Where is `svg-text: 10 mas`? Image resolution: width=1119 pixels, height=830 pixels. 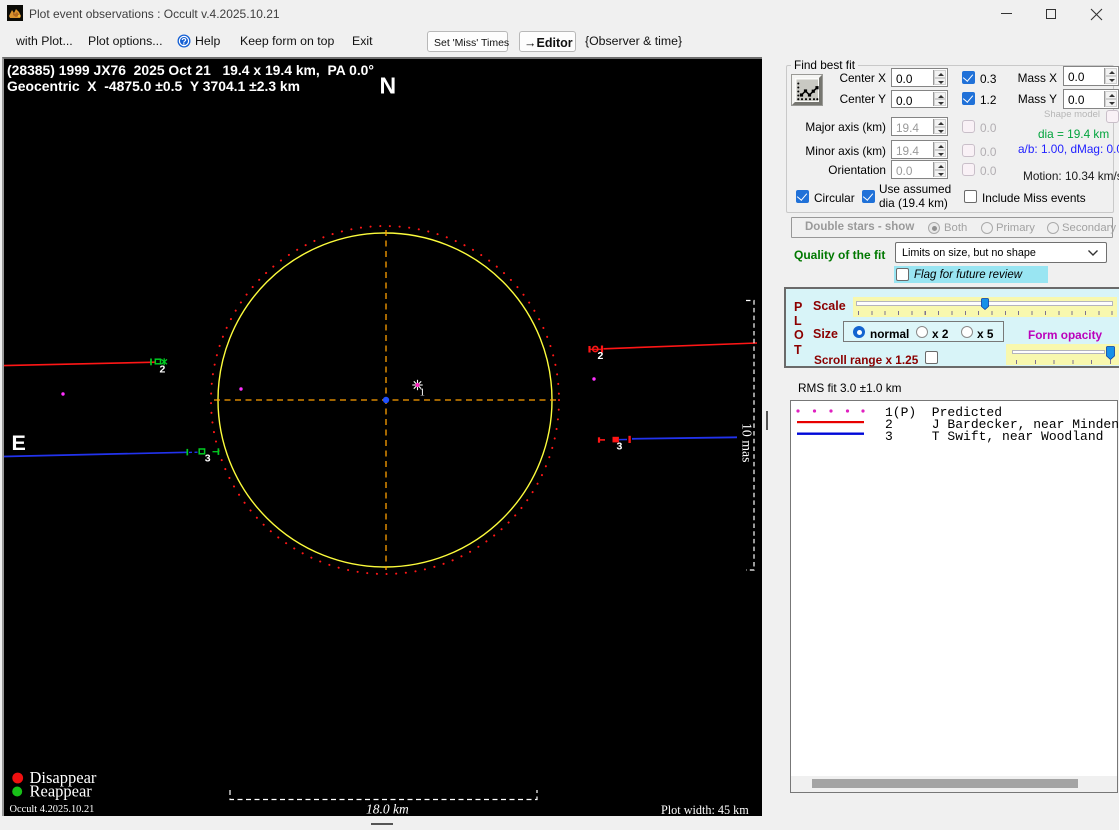
svg-text: 10 mas is located at coordinates (747, 442).